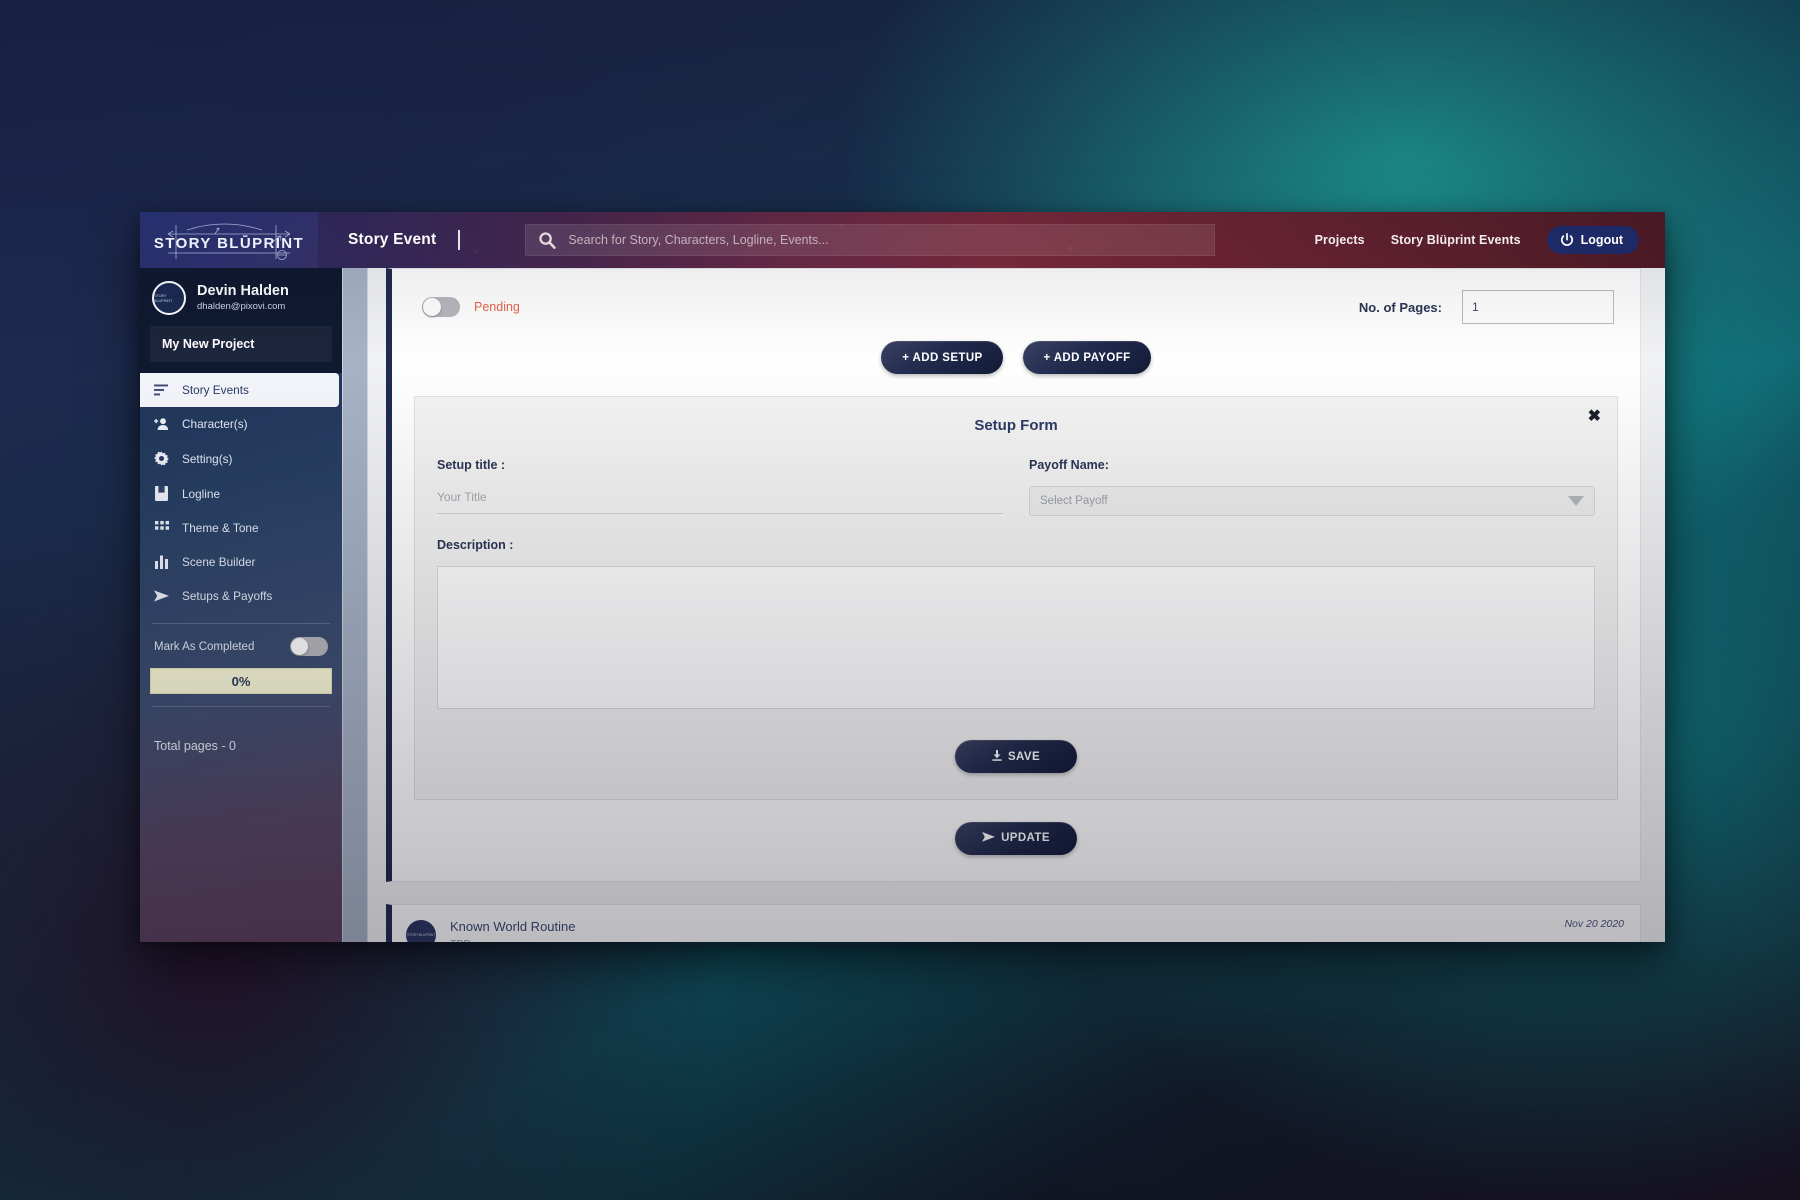  What do you see at coordinates (459, 240) in the screenshot?
I see `title-divider` at bounding box center [459, 240].